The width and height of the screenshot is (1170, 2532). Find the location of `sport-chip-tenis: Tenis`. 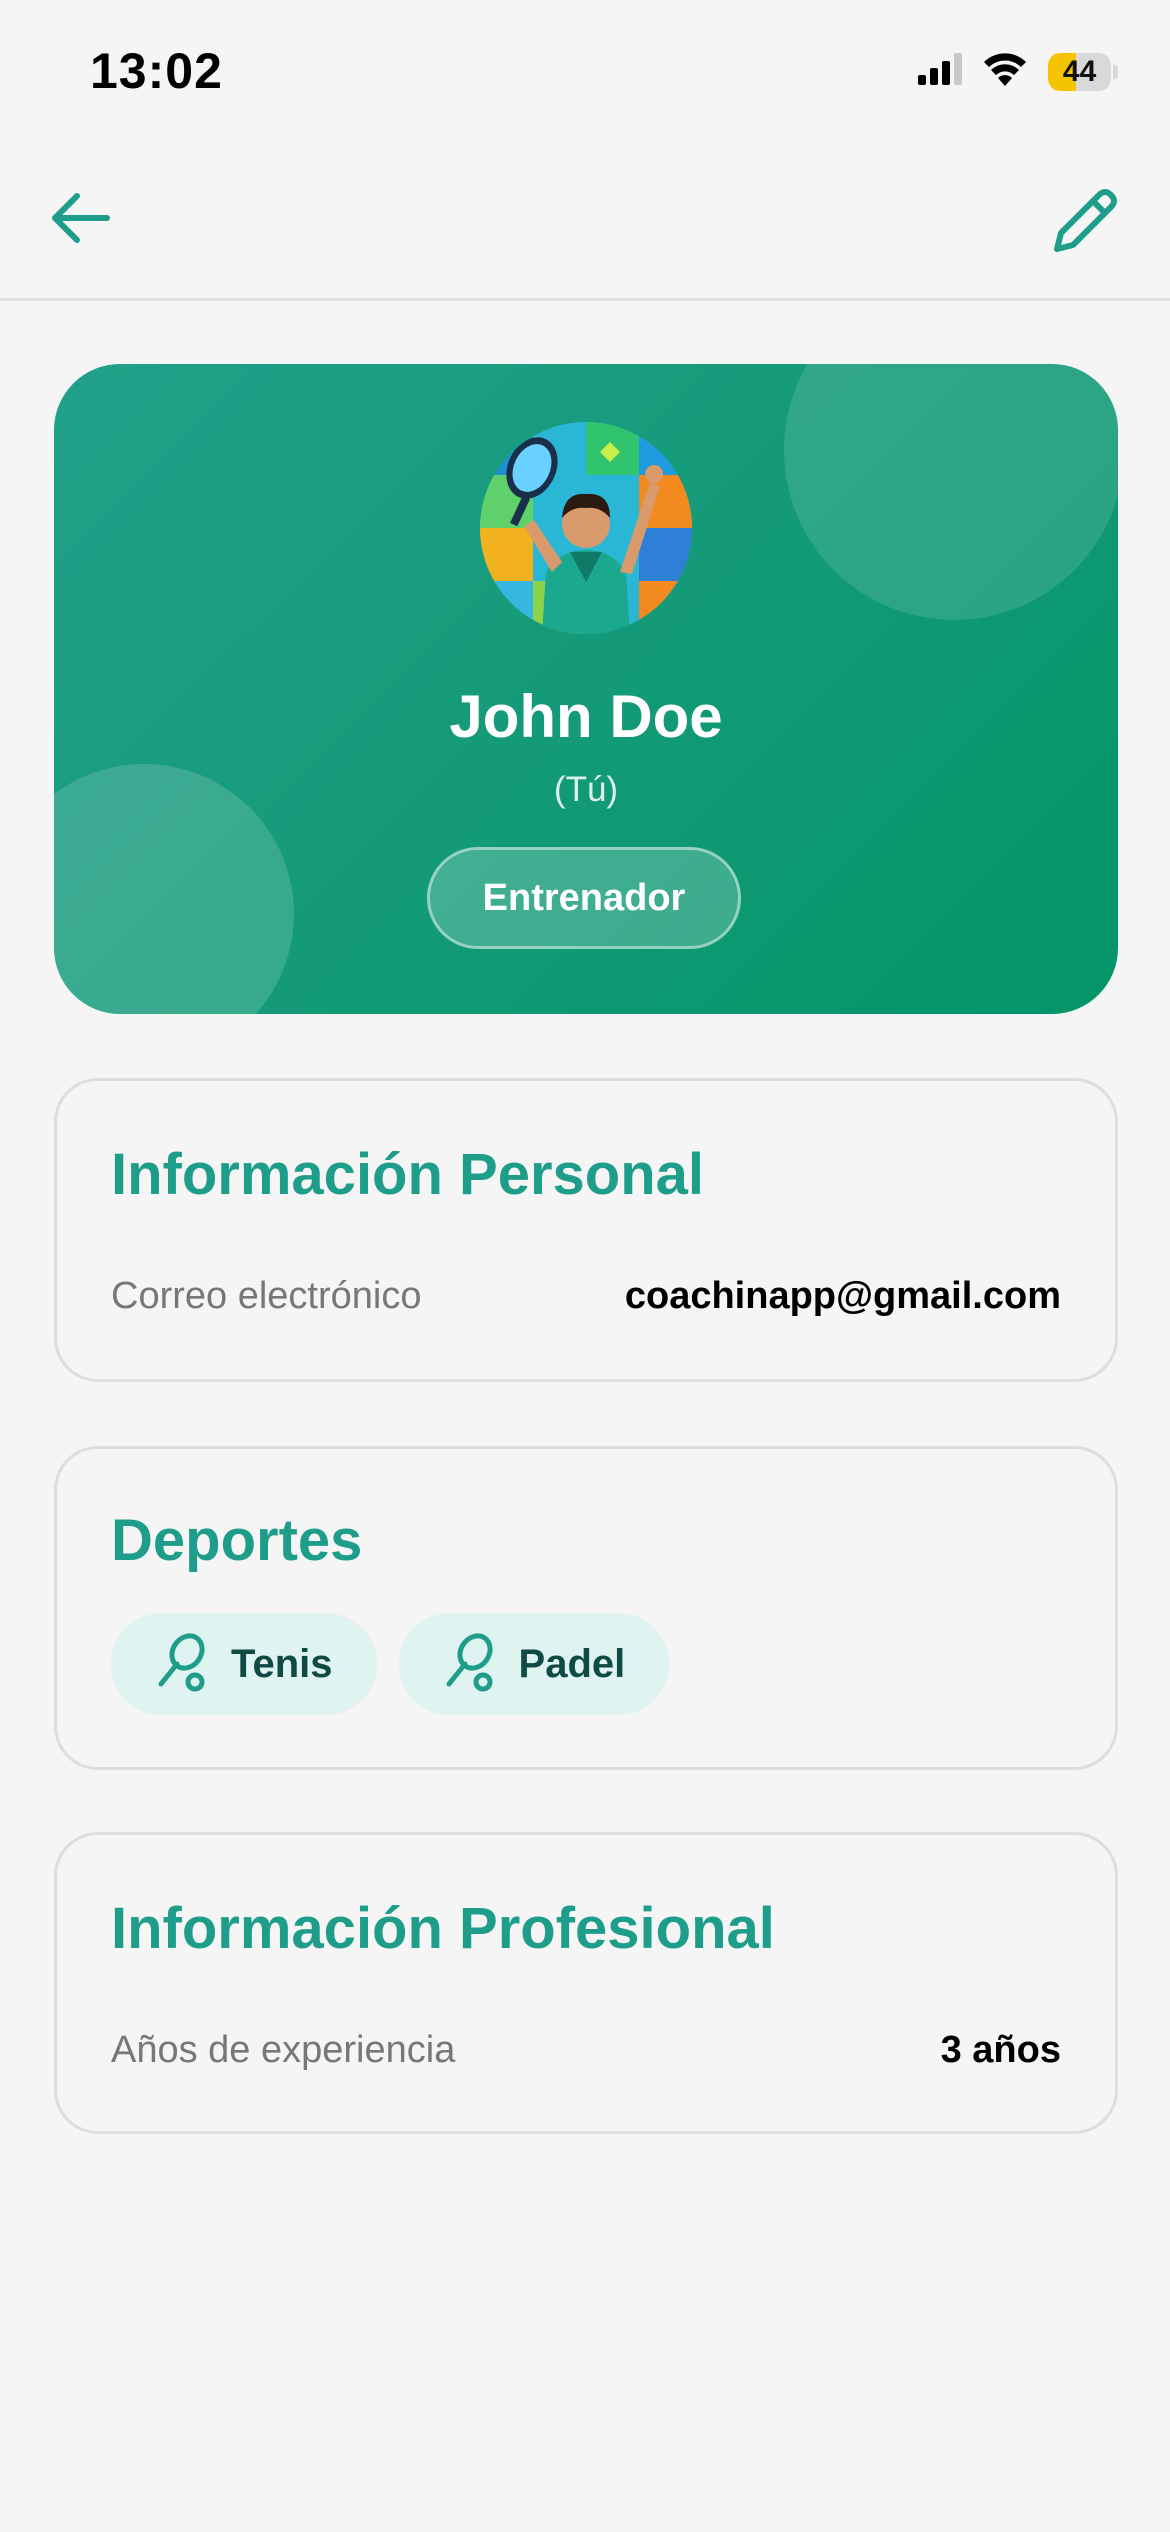

sport-chip-tenis: Tenis is located at coordinates (244, 1664).